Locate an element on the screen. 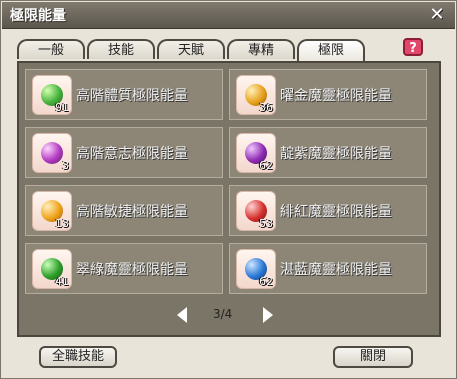 The image size is (457, 379). item-name: 高階意志極限能量 is located at coordinates (132, 154).